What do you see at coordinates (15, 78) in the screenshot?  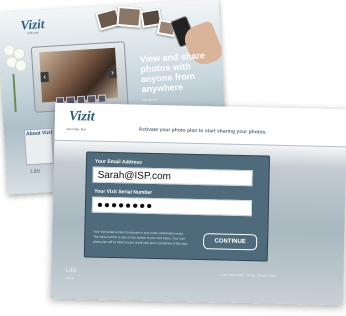 I see `flower-image` at bounding box center [15, 78].